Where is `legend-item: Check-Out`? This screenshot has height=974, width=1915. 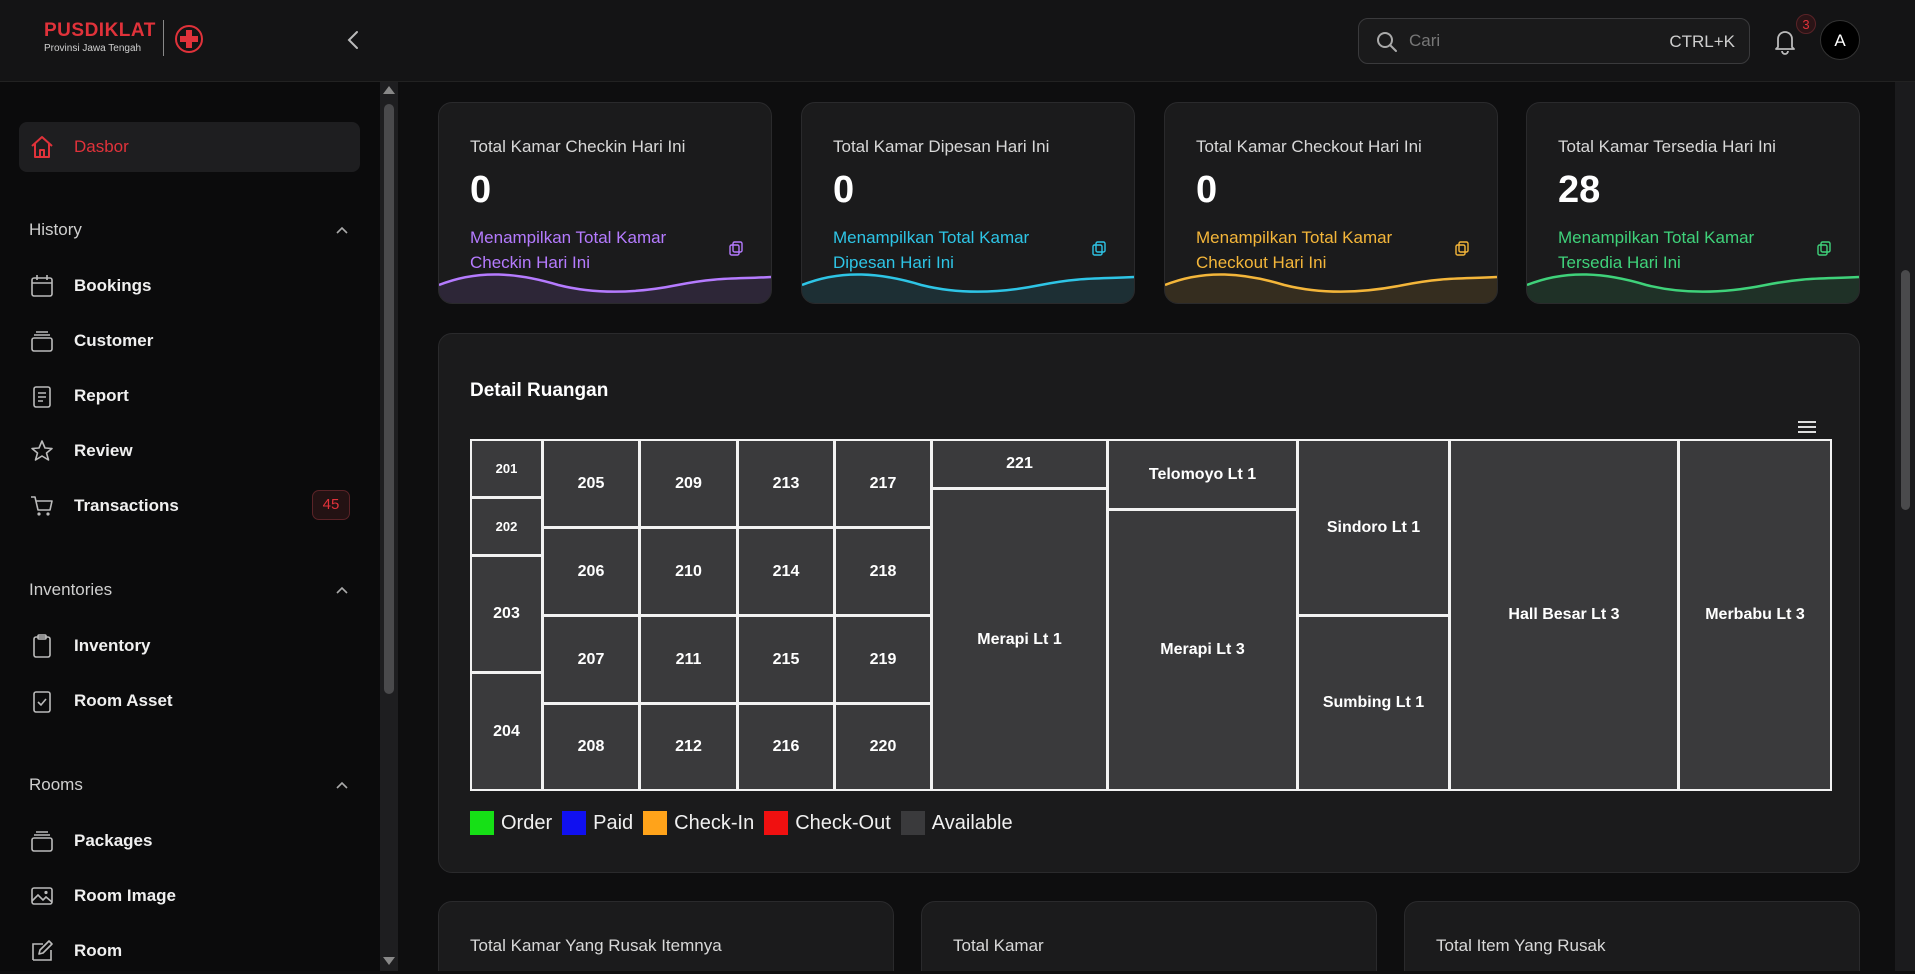
legend-item: Check-Out is located at coordinates (827, 823).